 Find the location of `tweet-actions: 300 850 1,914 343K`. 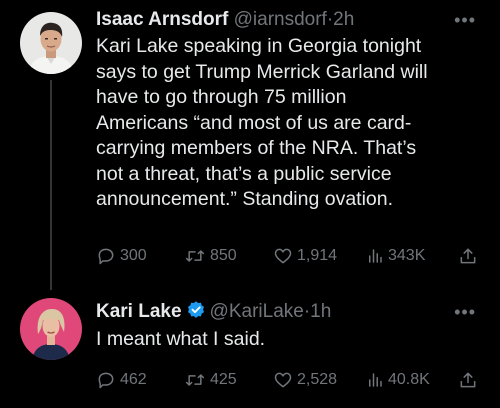

tweet-actions: 300 850 1,914 343K is located at coordinates (288, 256).